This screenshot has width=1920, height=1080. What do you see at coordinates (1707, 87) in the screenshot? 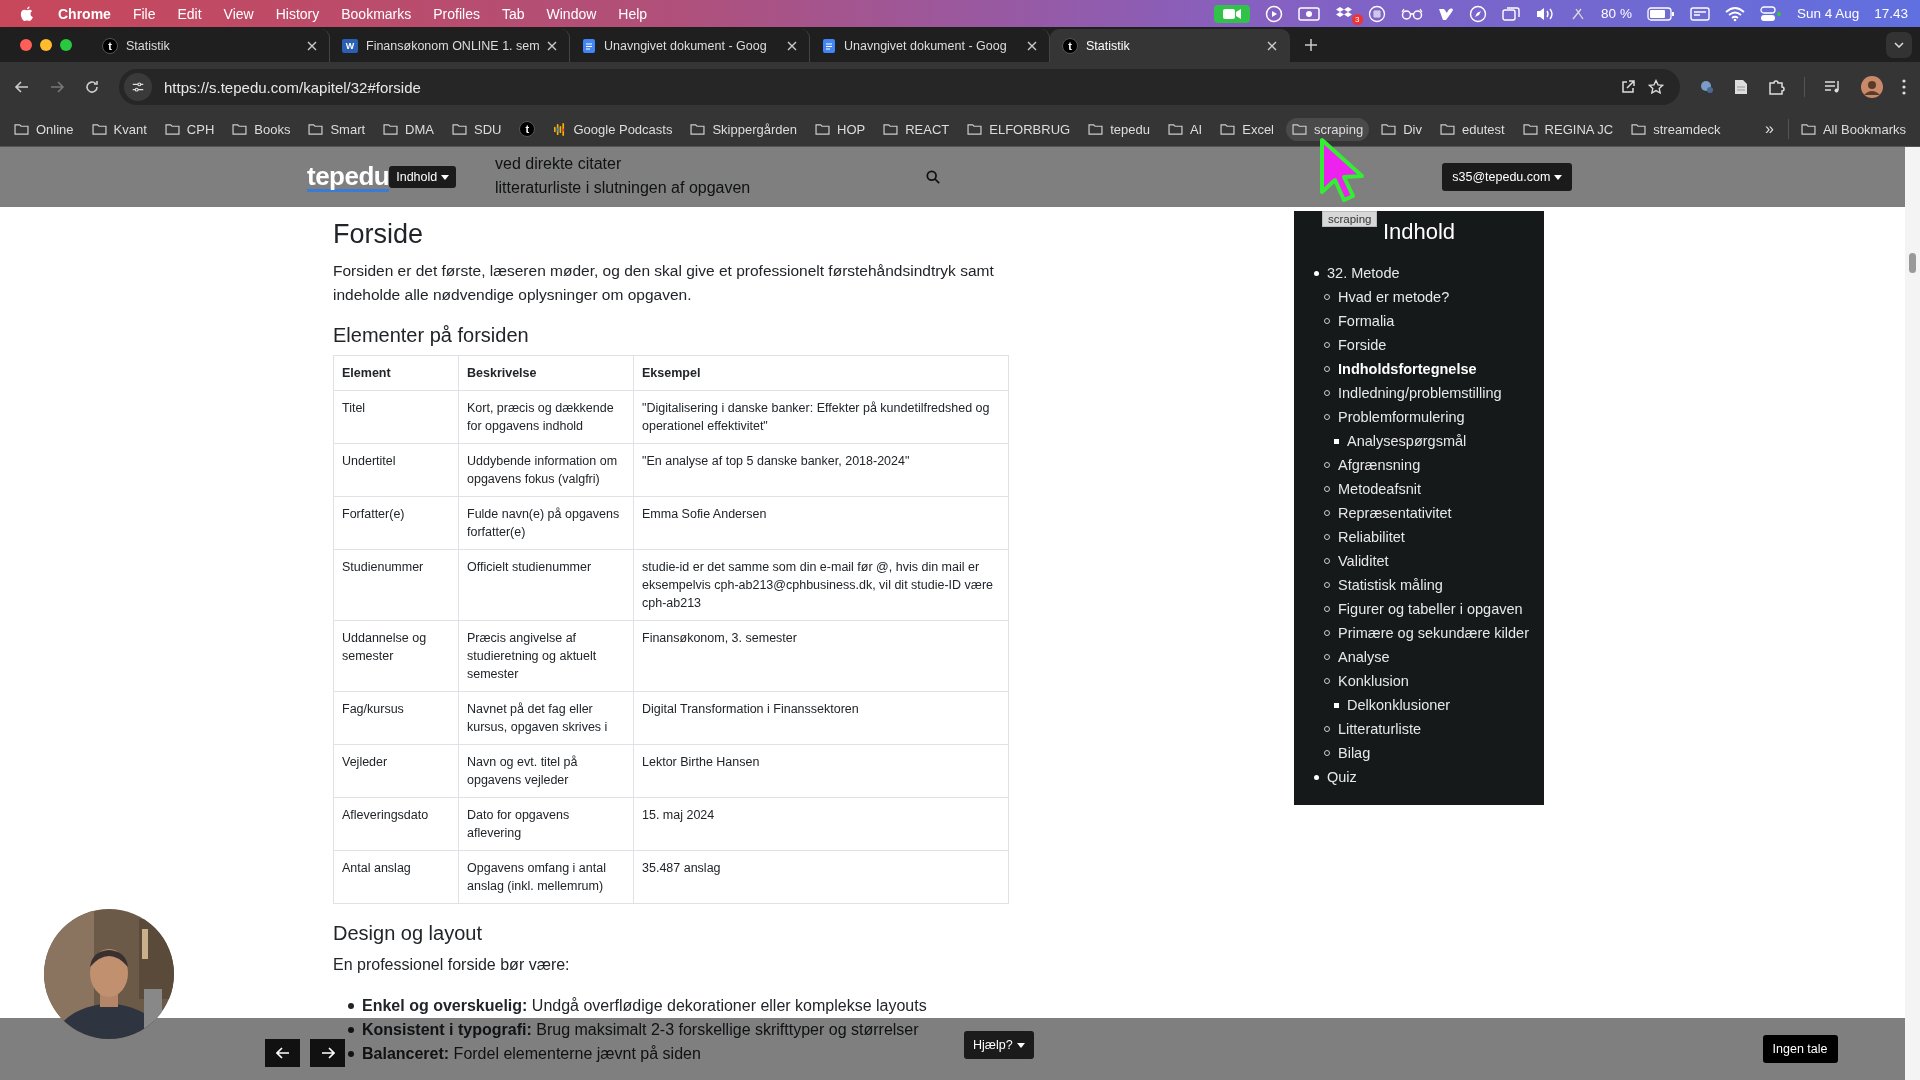
I see `extension-icon` at bounding box center [1707, 87].